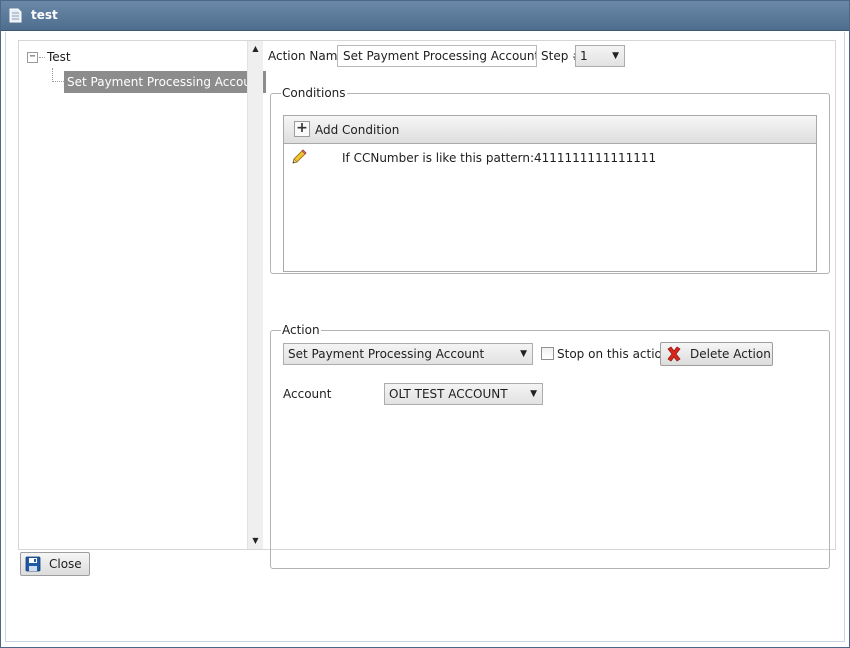  Describe the element at coordinates (314, 93) in the screenshot. I see `conditions-legend: Conditions` at that location.